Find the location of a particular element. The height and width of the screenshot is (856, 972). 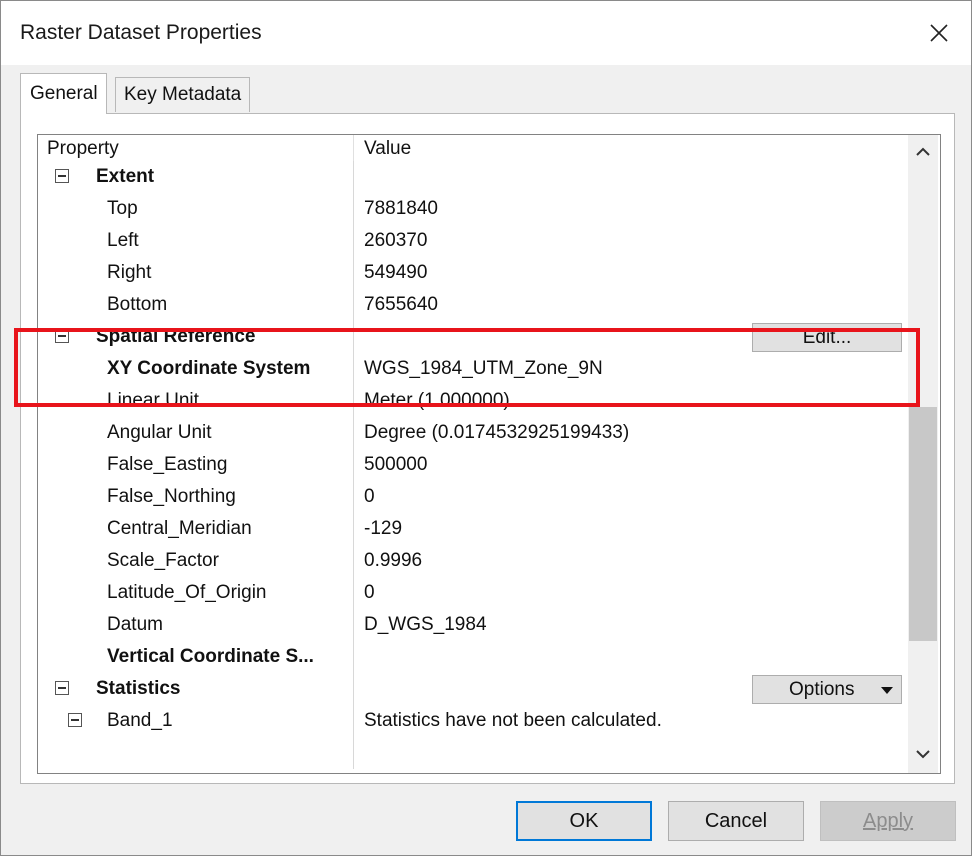

scroll-down-button is located at coordinates (923, 754).